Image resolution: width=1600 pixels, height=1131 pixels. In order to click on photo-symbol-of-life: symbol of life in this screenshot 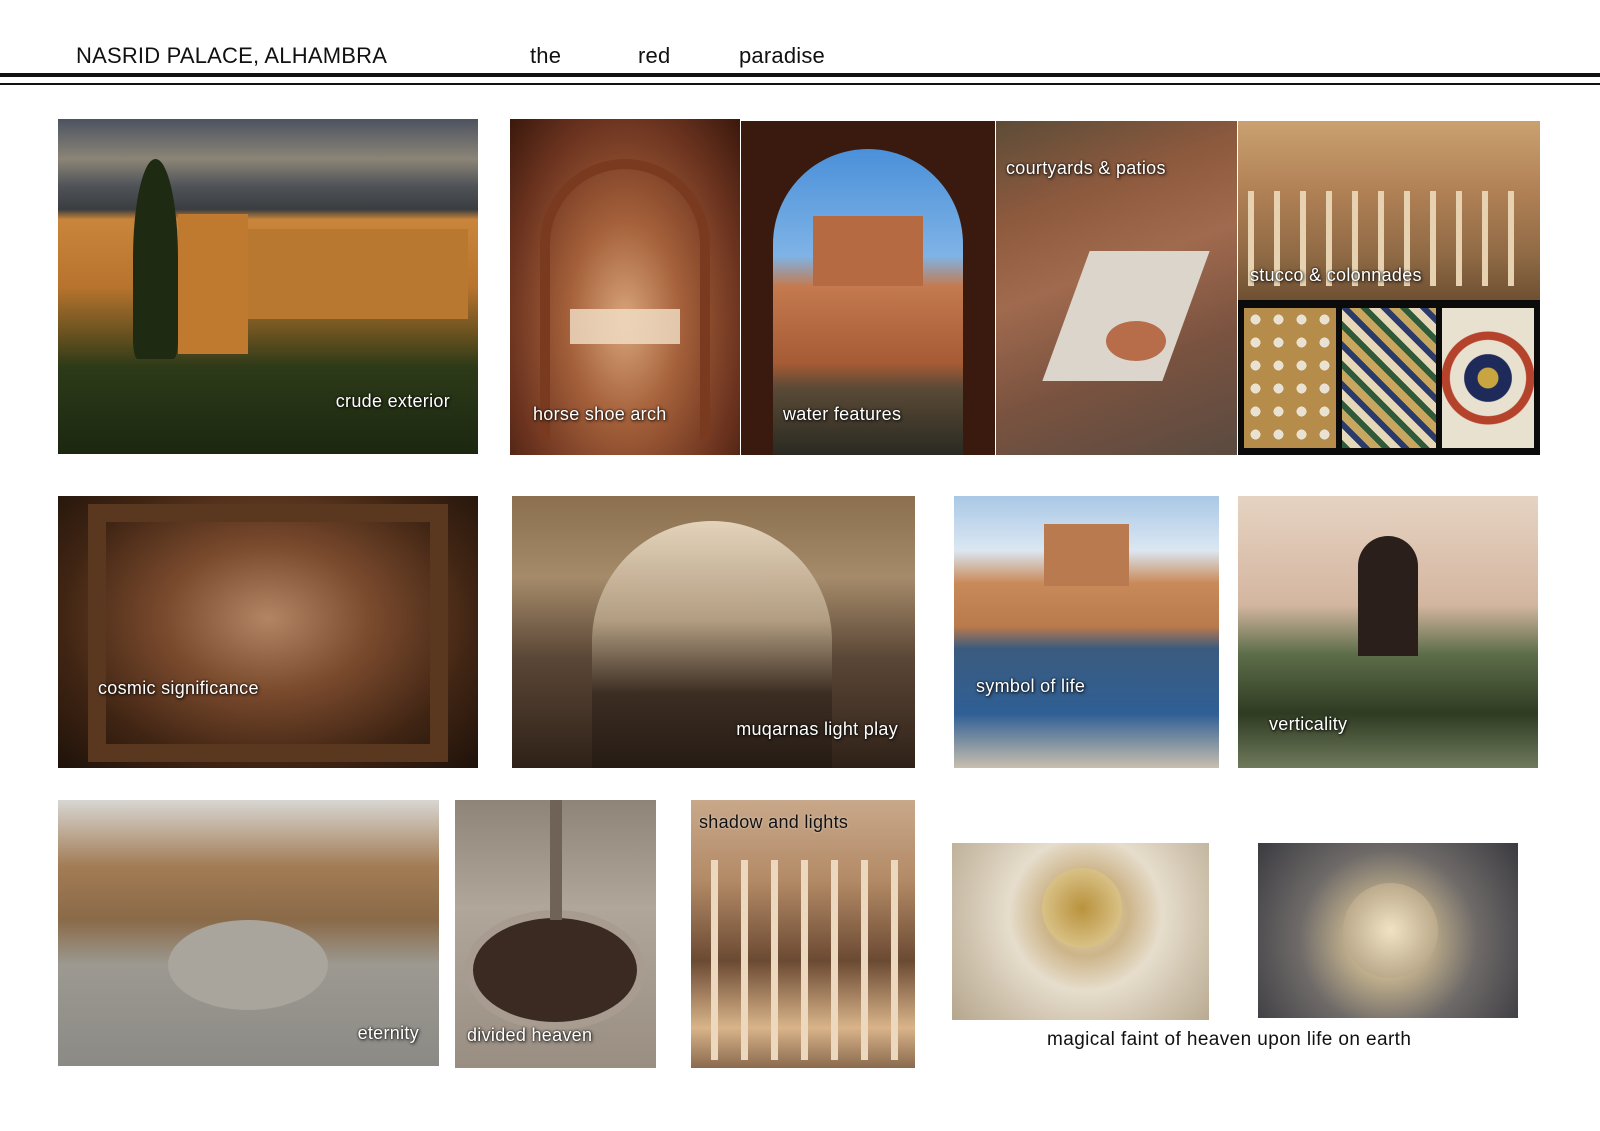, I will do `click(1086, 632)`.